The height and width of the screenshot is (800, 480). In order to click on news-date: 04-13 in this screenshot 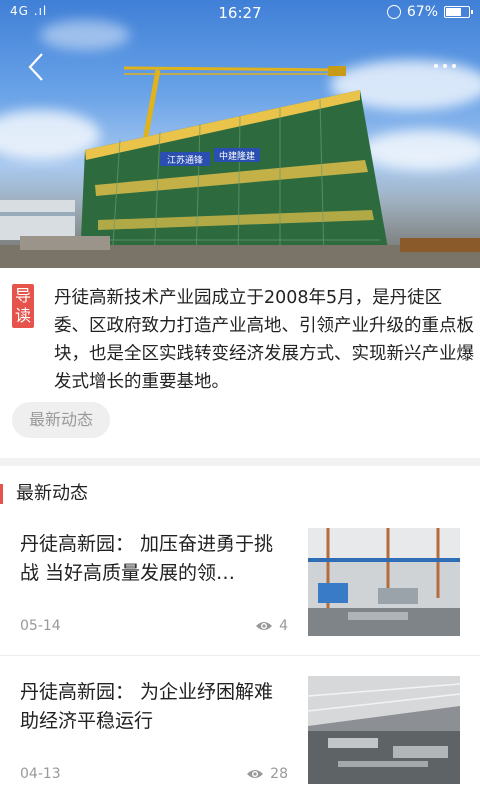, I will do `click(40, 774)`.